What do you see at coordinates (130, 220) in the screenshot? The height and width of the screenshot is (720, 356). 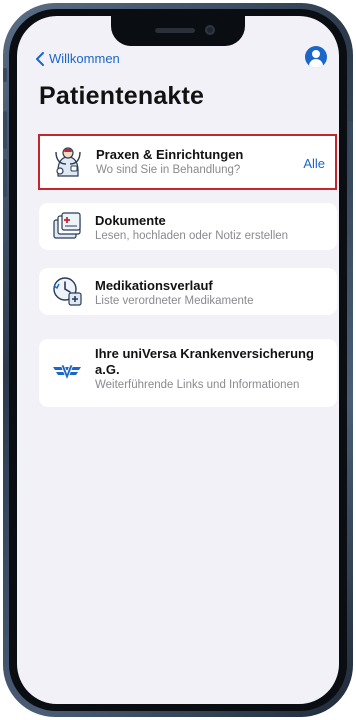 I see `card-title: Dokumente` at bounding box center [130, 220].